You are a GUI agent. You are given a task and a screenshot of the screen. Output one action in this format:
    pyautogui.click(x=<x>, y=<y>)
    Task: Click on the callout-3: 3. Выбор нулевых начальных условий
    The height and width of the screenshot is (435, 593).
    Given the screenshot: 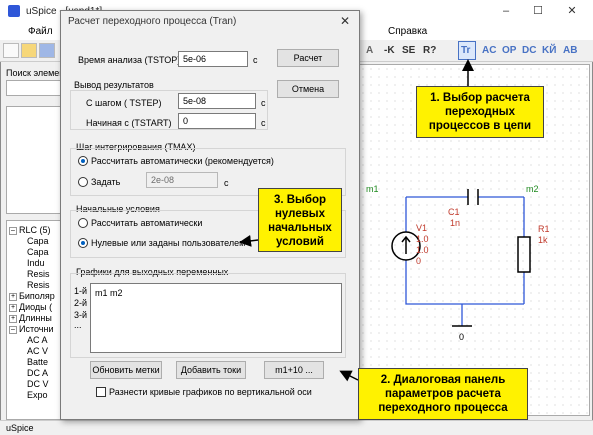 What is the action you would take?
    pyautogui.click(x=300, y=220)
    